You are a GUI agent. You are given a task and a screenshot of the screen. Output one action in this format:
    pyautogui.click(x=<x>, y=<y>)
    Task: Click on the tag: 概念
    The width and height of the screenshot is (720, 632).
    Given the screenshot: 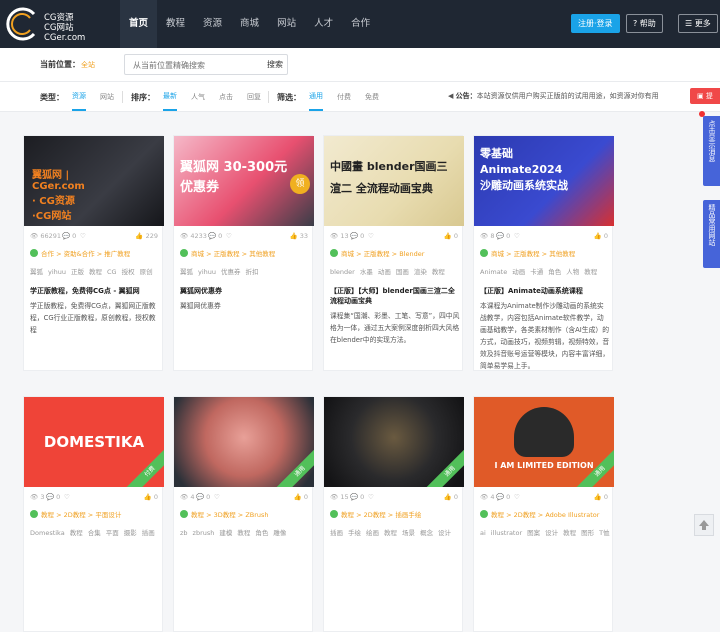 What is the action you would take?
    pyautogui.click(x=426, y=533)
    